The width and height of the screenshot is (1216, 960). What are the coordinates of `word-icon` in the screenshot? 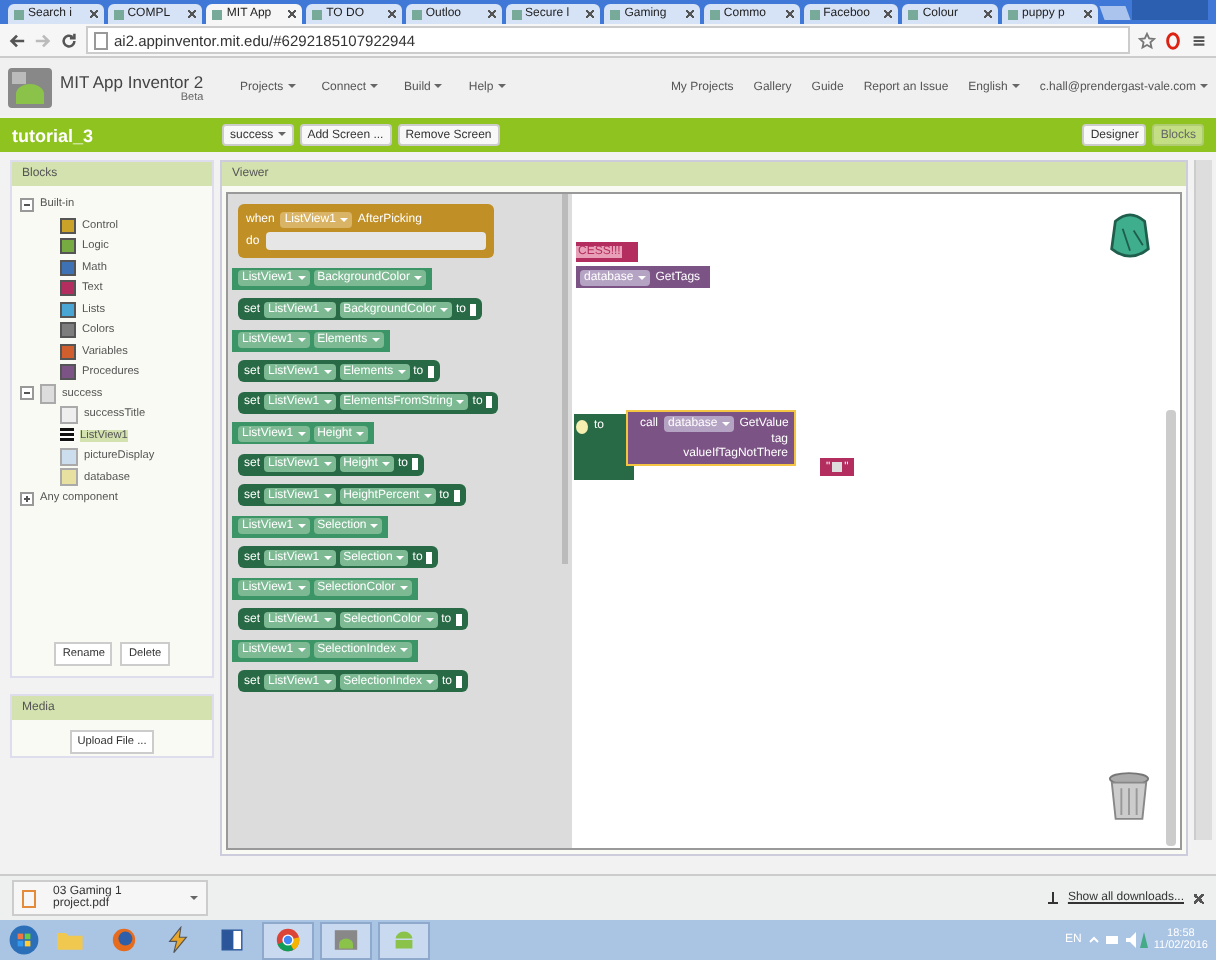 It's located at (232, 940).